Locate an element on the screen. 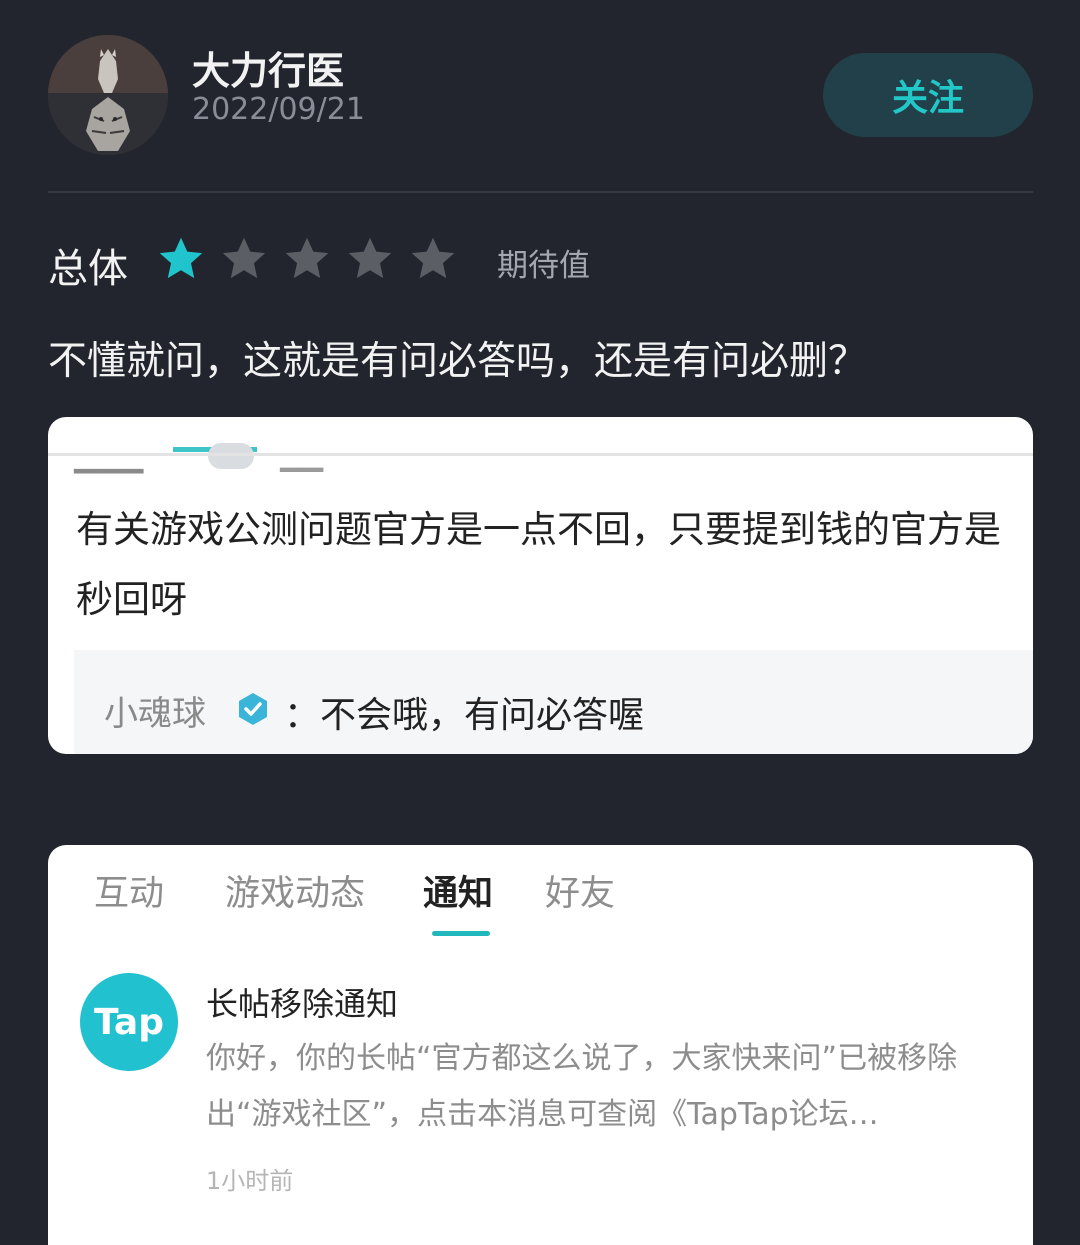 This screenshot has width=1080, height=1245. reply-text: ：不会哦，有问必答喔 is located at coordinates (464, 715).